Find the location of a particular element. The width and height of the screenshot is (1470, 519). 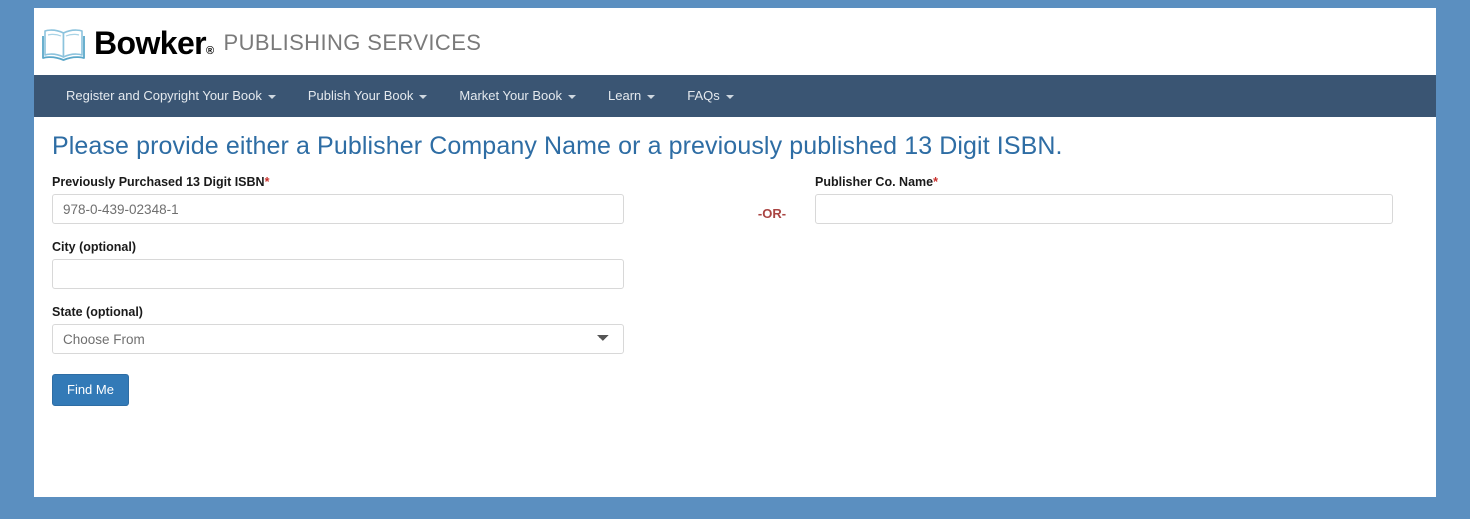

field-city: City (optional) is located at coordinates (347, 264).